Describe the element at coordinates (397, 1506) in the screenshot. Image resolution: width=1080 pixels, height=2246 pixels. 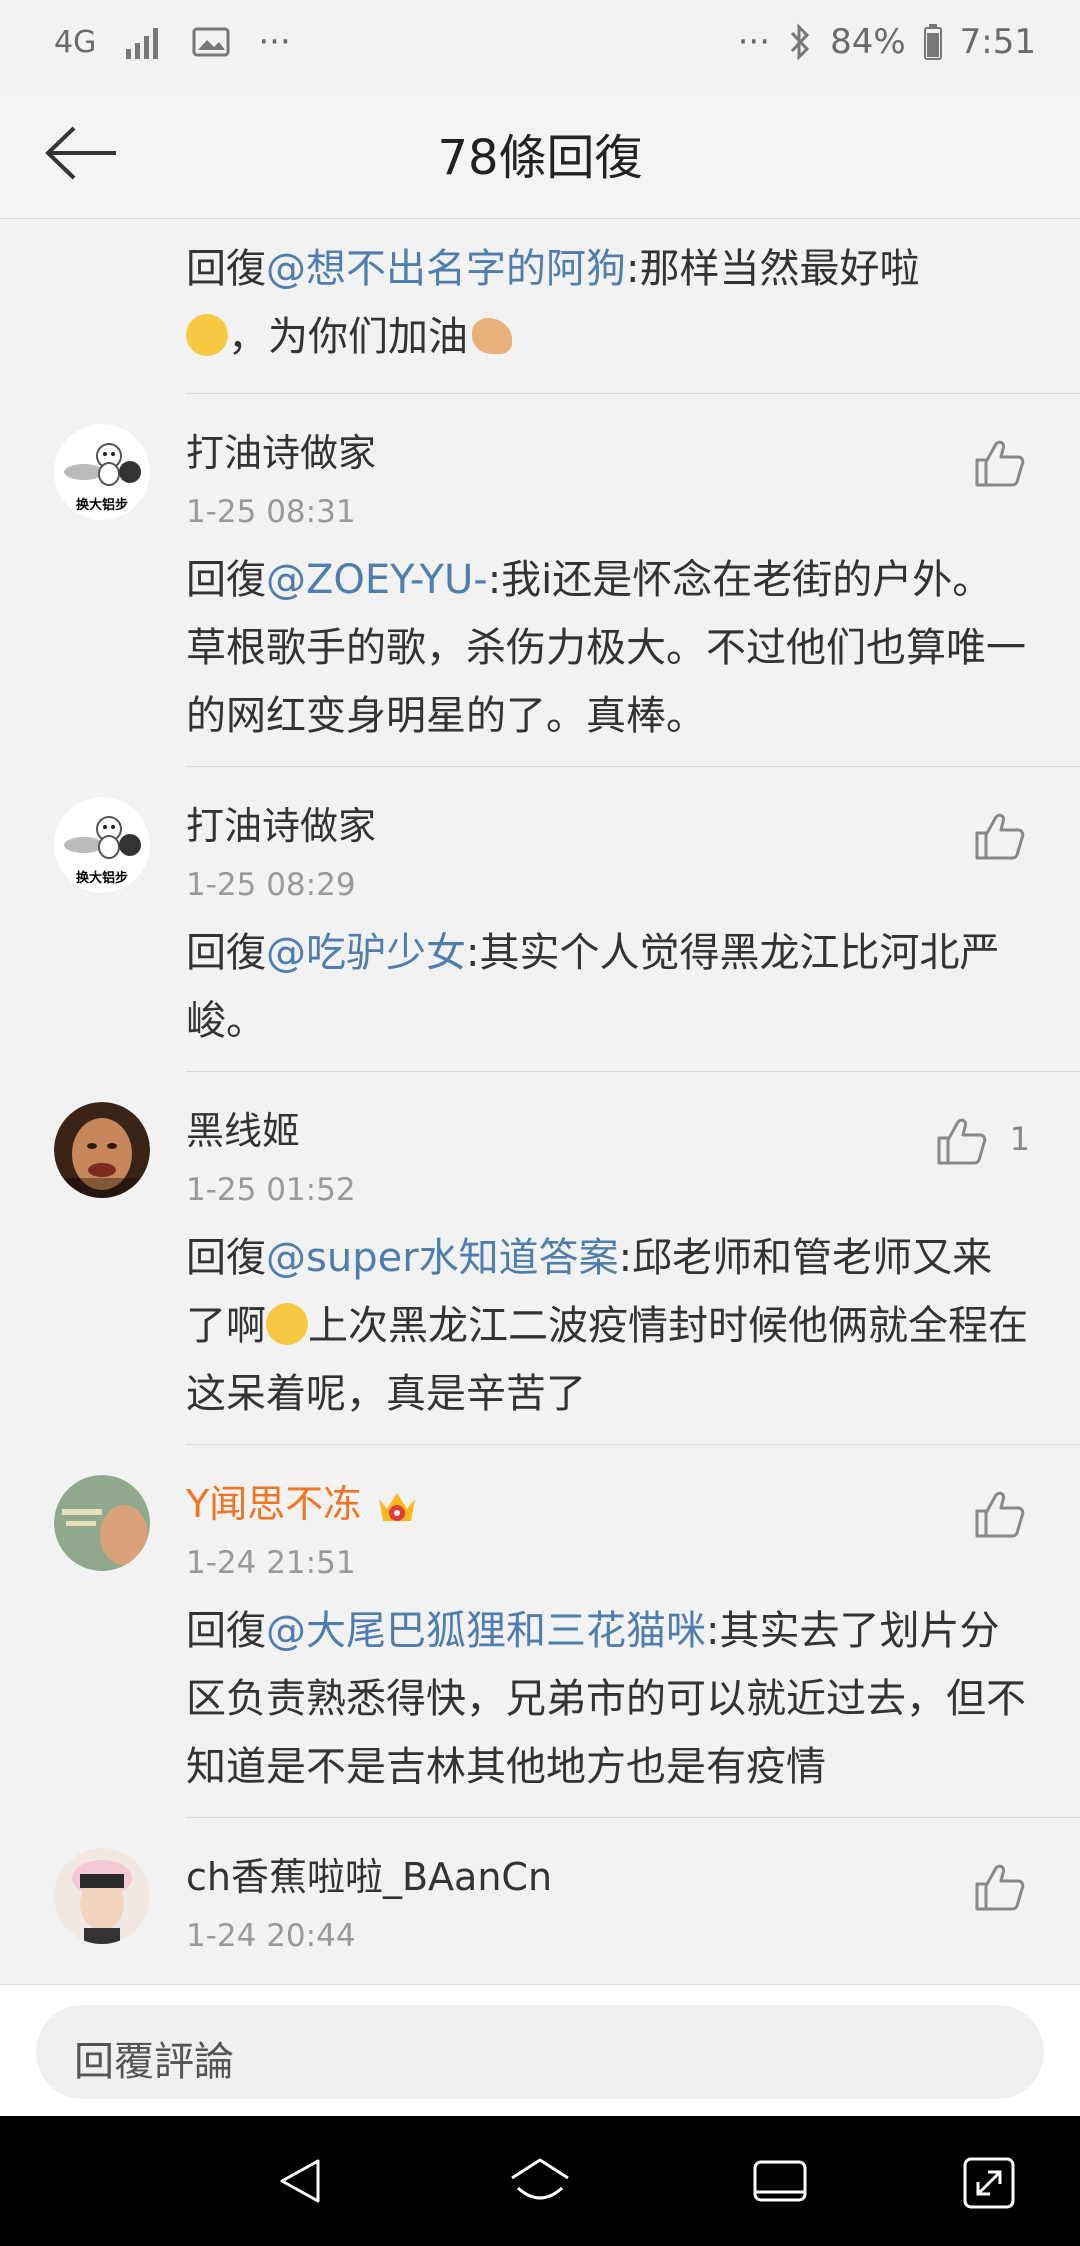
I see `vip-crown-icon` at that location.